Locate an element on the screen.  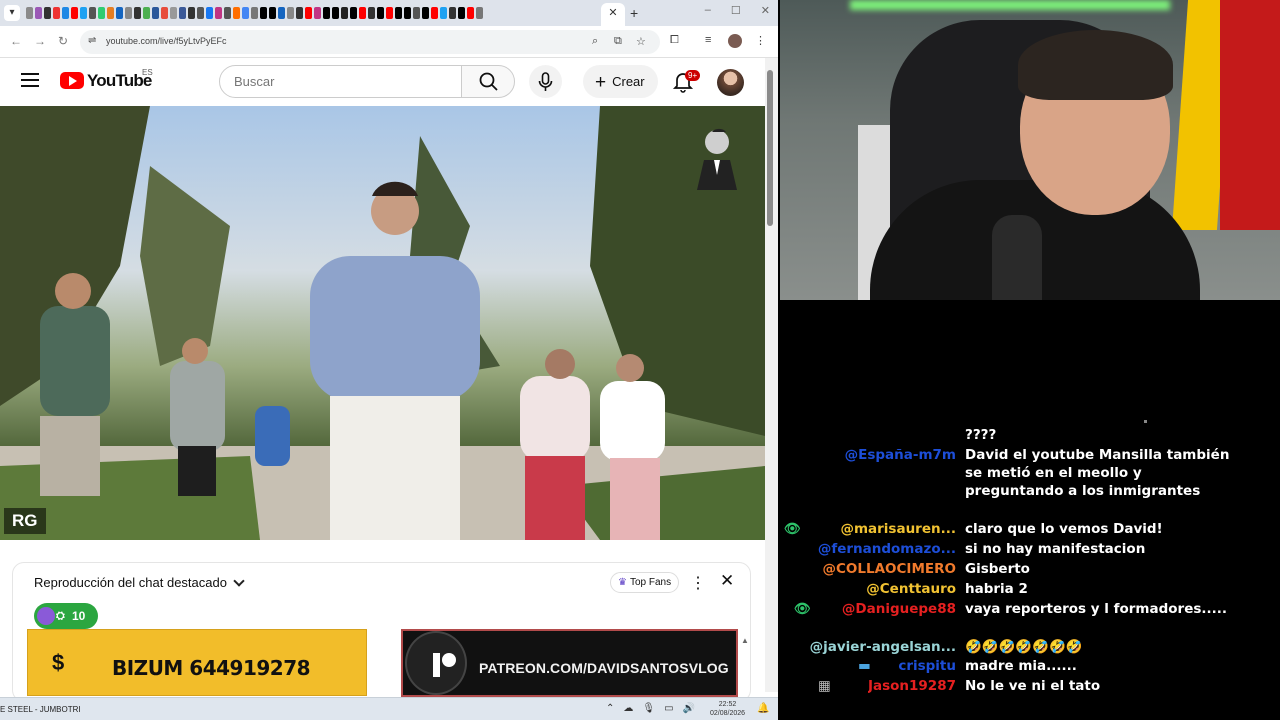
minimize-button: – is located at coordinates (708, 10).